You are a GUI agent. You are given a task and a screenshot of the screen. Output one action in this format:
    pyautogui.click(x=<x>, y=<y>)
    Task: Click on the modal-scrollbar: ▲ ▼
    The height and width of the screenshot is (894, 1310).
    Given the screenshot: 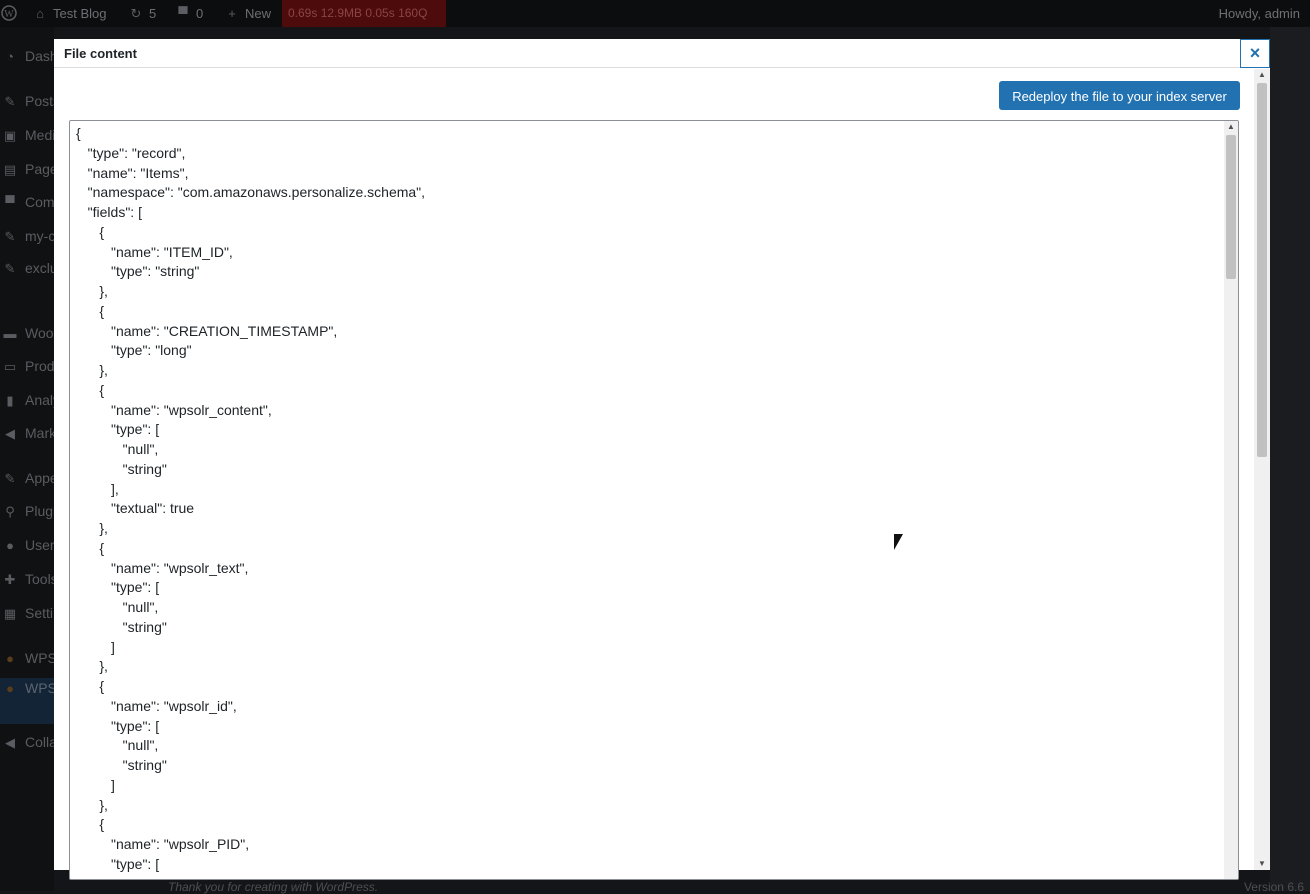 What is the action you would take?
    pyautogui.click(x=1262, y=469)
    